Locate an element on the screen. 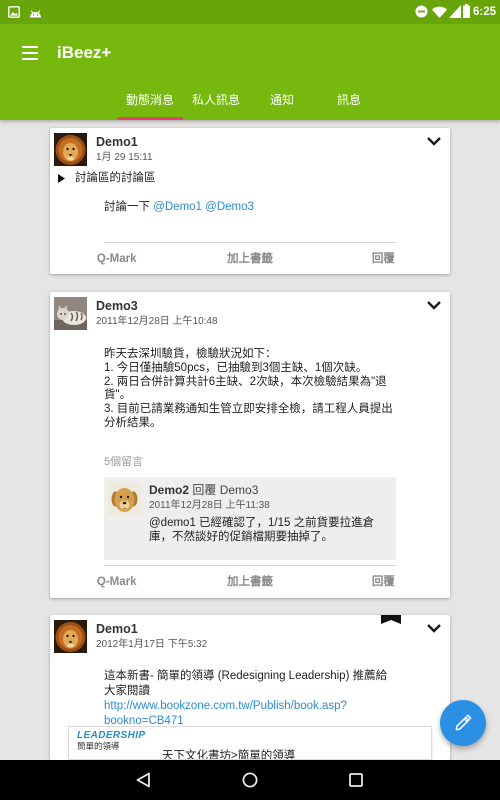  pencil-icon is located at coordinates (463, 722).